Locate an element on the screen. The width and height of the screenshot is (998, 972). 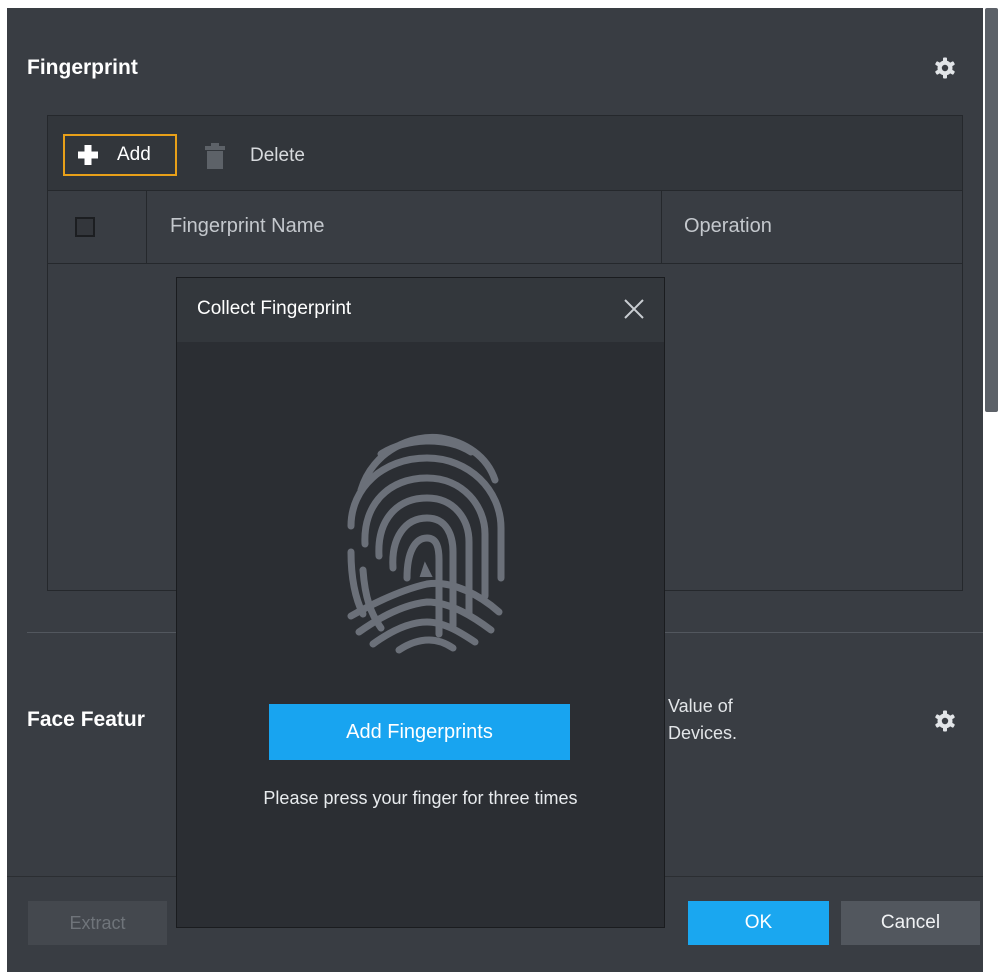
modal-header: Collect Fingerprint is located at coordinates (420, 310).